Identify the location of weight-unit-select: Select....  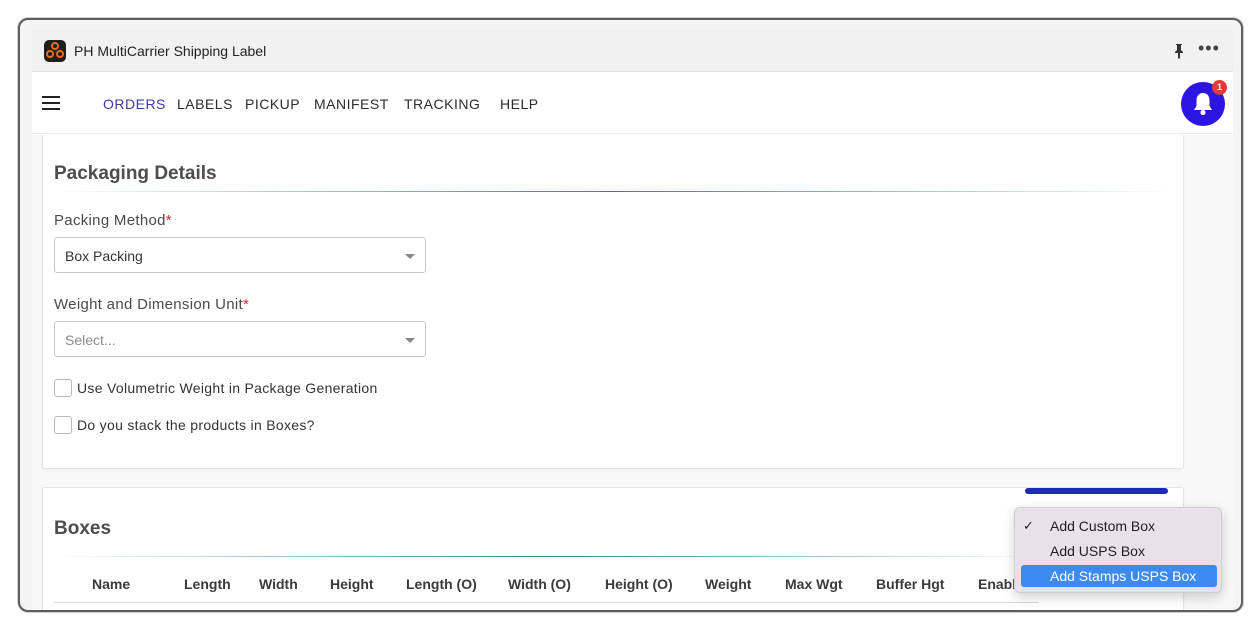
(240, 339).